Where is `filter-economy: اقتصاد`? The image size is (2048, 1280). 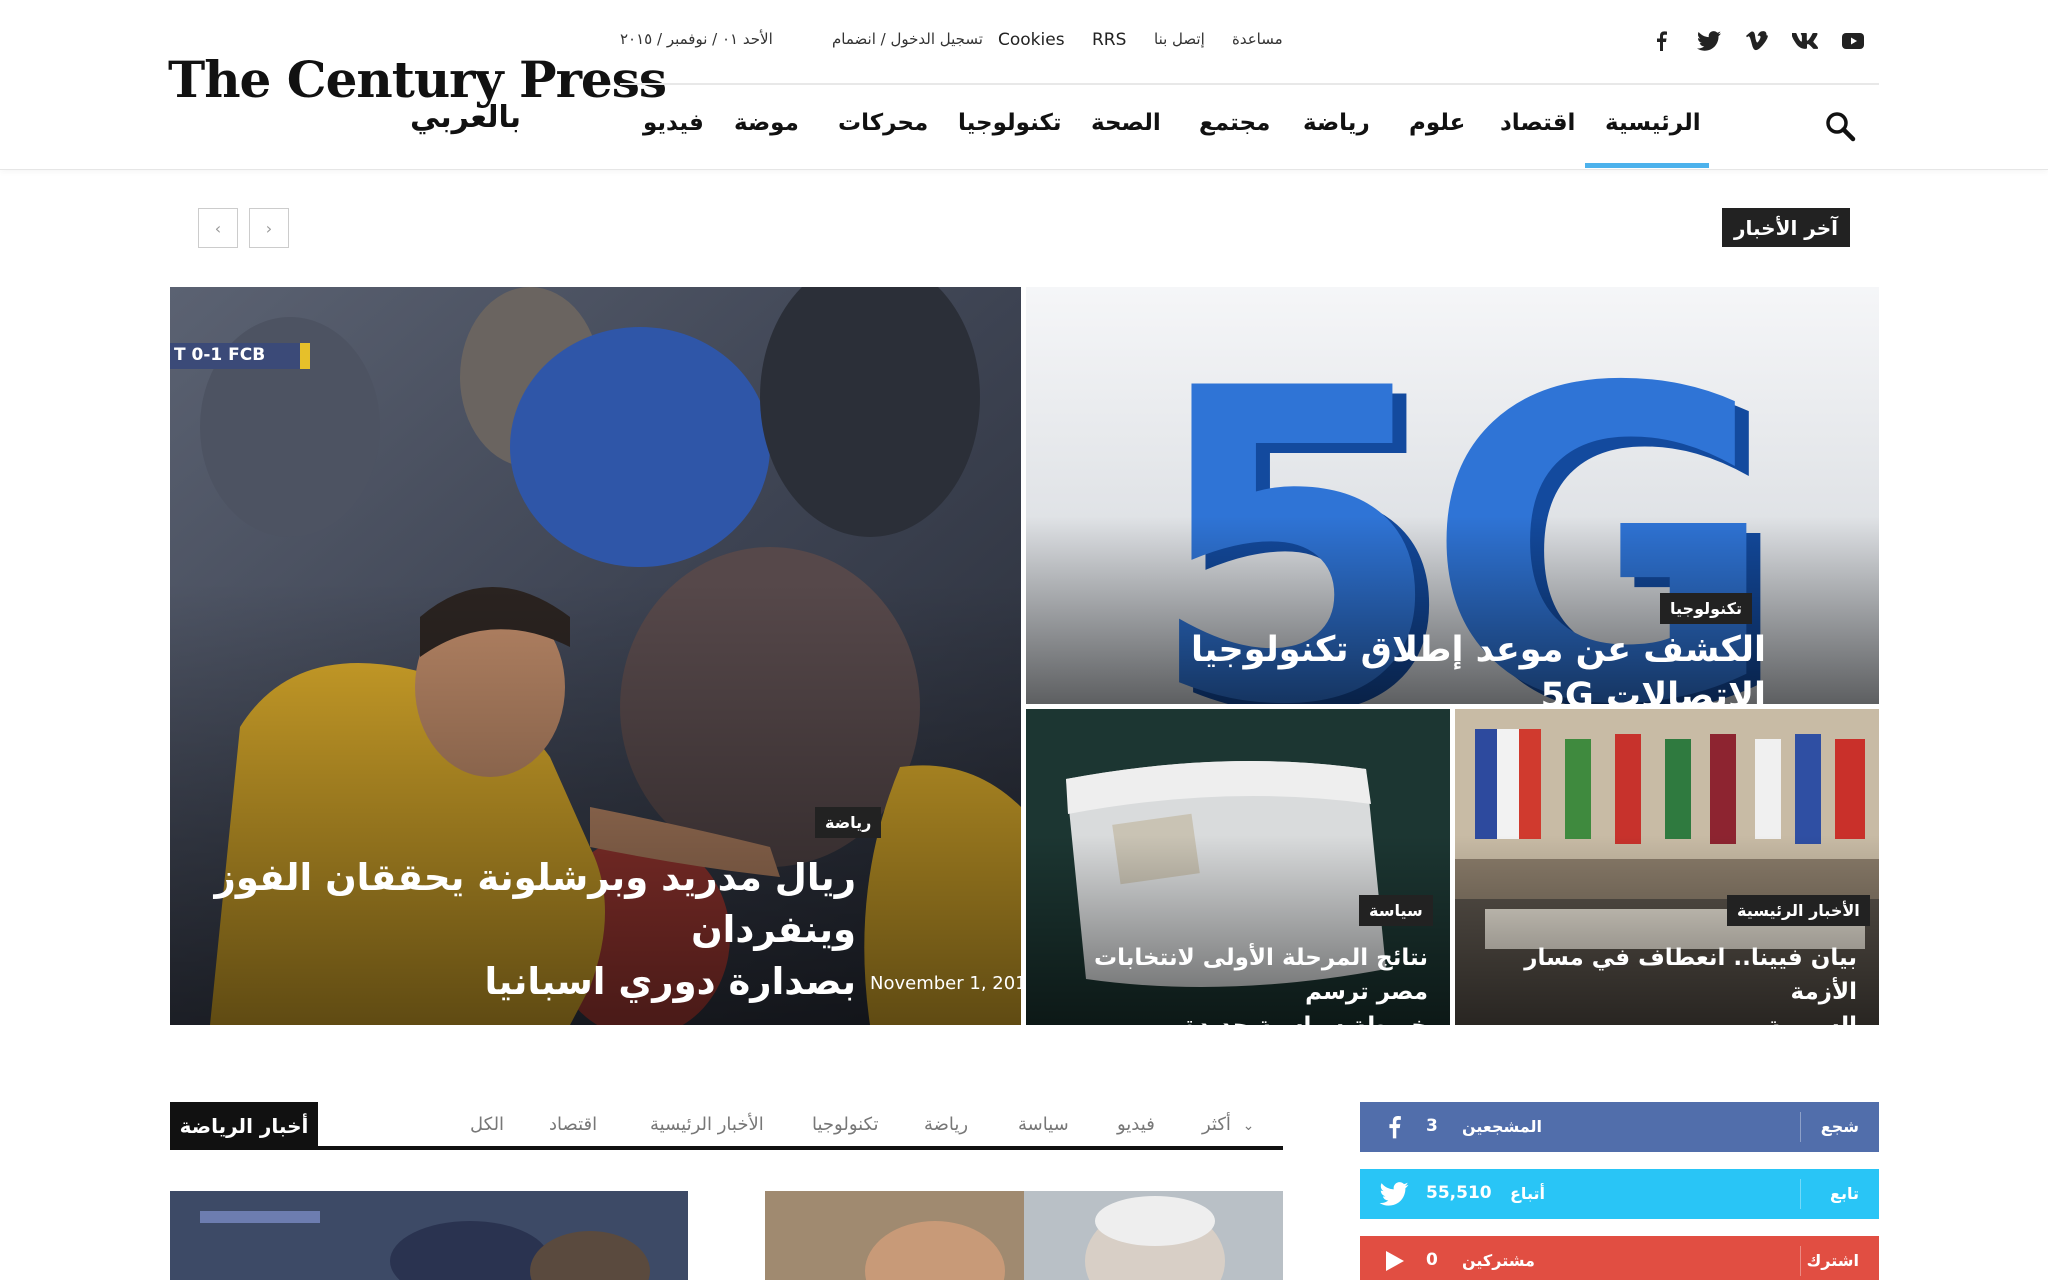 filter-economy: اقتصاد is located at coordinates (573, 1124).